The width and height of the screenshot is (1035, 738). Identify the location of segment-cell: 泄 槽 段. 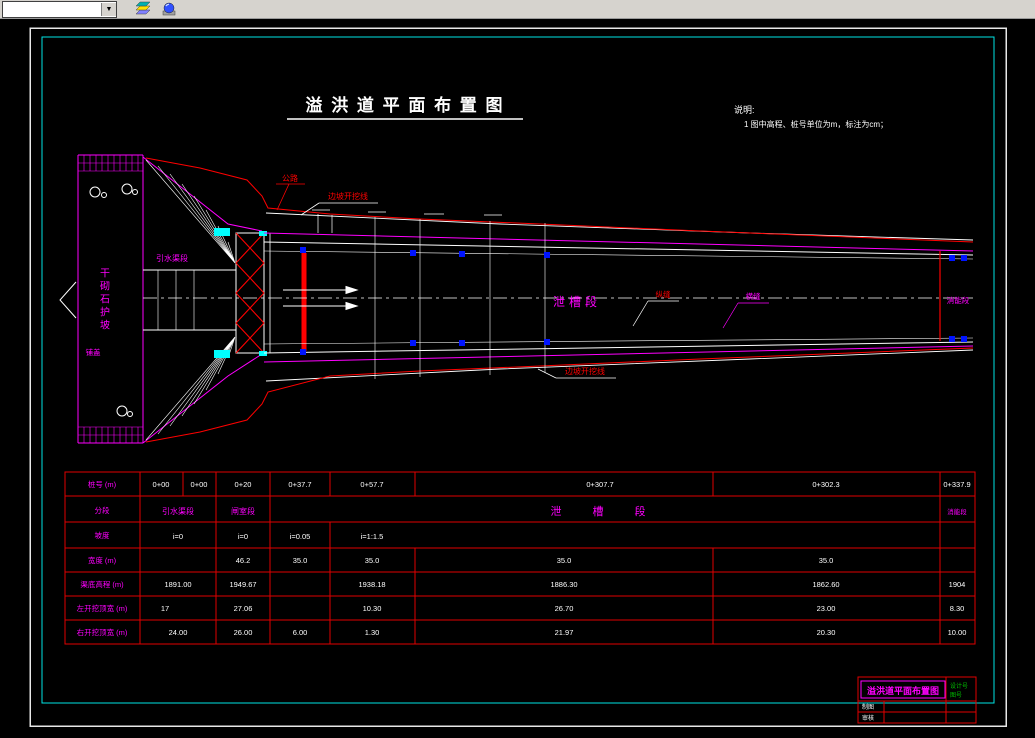
(604, 511).